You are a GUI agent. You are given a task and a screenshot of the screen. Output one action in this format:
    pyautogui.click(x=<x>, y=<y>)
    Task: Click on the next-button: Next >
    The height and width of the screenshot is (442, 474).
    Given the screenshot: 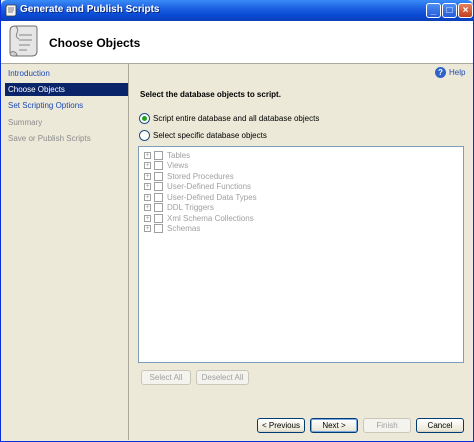 What is the action you would take?
    pyautogui.click(x=334, y=425)
    